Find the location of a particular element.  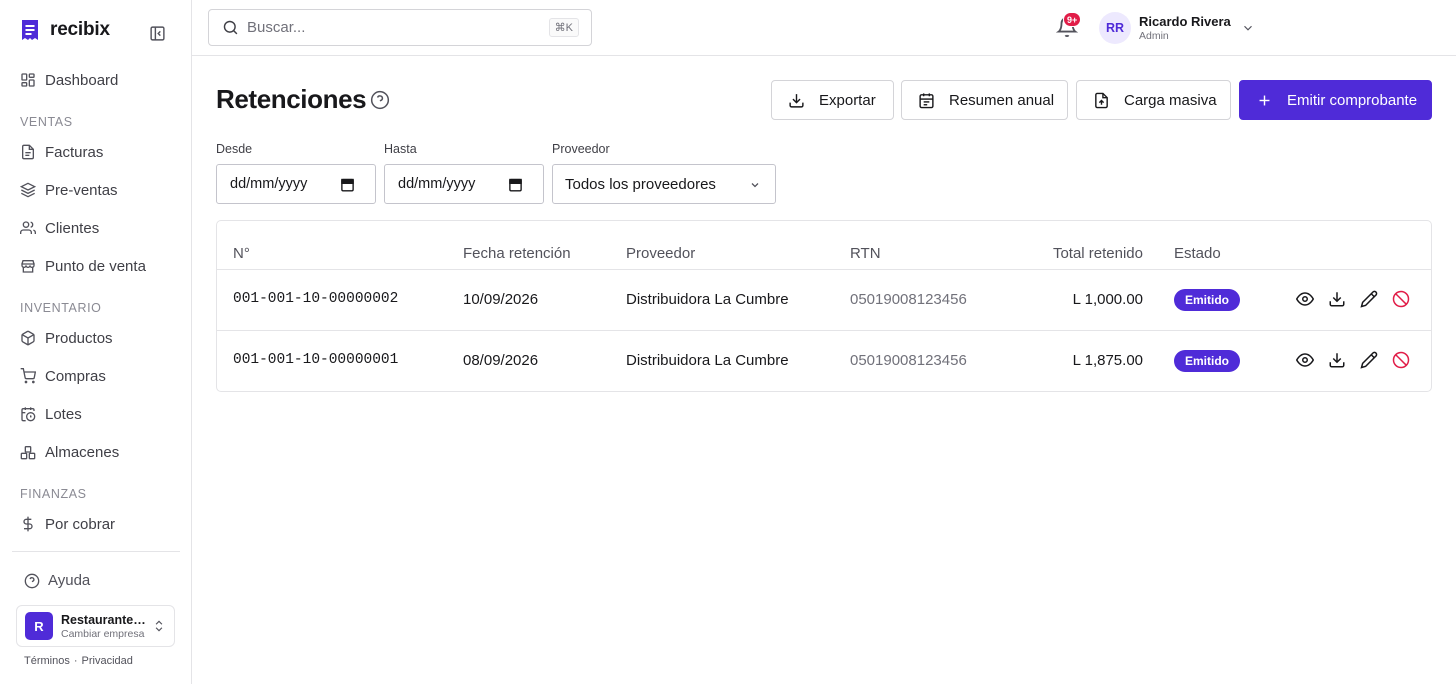

cell-total: L 1,875.00 is located at coordinates (1107, 360).